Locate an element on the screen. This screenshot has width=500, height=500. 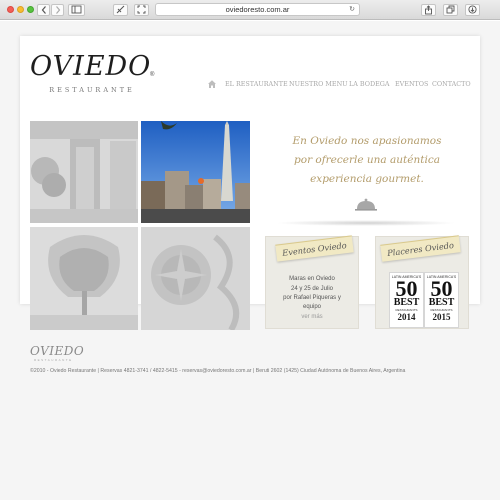
award-year: 2014 is located at coordinates (406, 317).